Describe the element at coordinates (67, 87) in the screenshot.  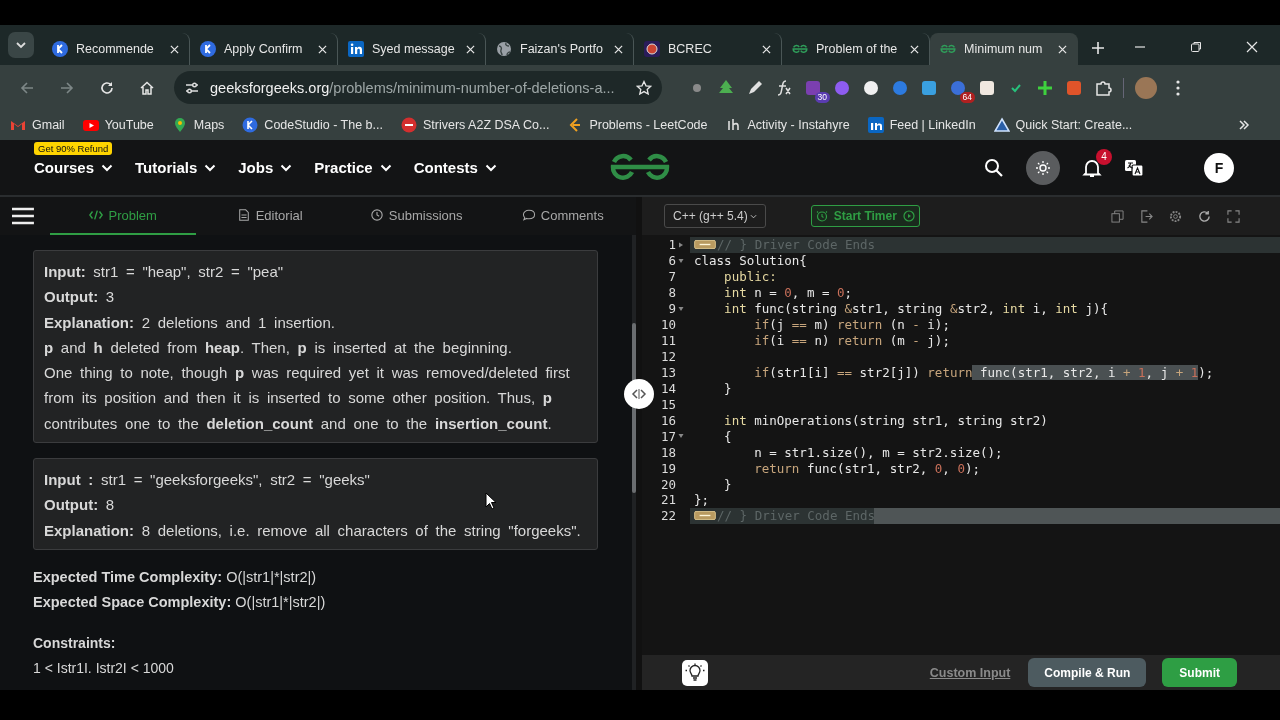
I see `forward-icon` at that location.